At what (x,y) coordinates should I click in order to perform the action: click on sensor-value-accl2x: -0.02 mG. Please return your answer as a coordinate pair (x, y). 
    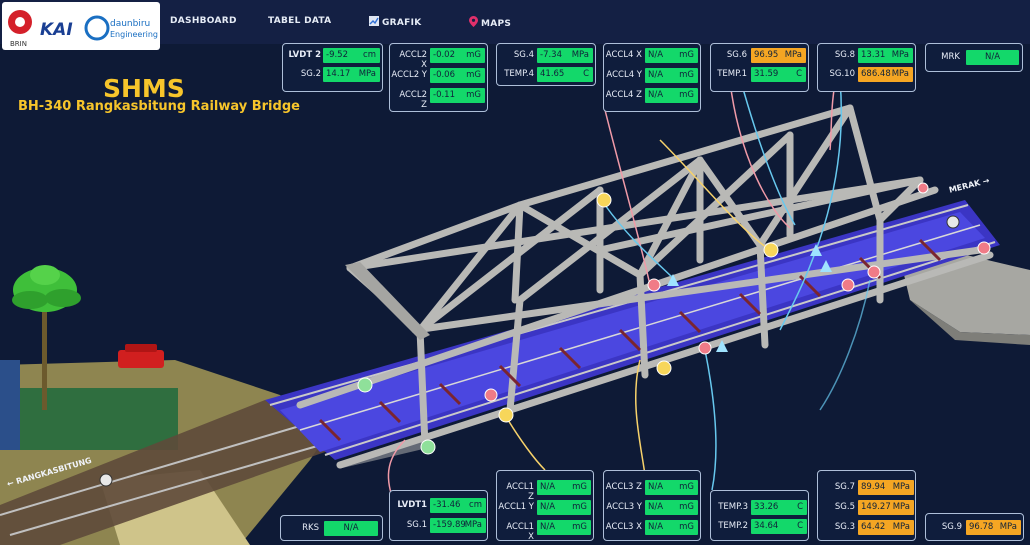
    Looking at the image, I should click on (457, 55).